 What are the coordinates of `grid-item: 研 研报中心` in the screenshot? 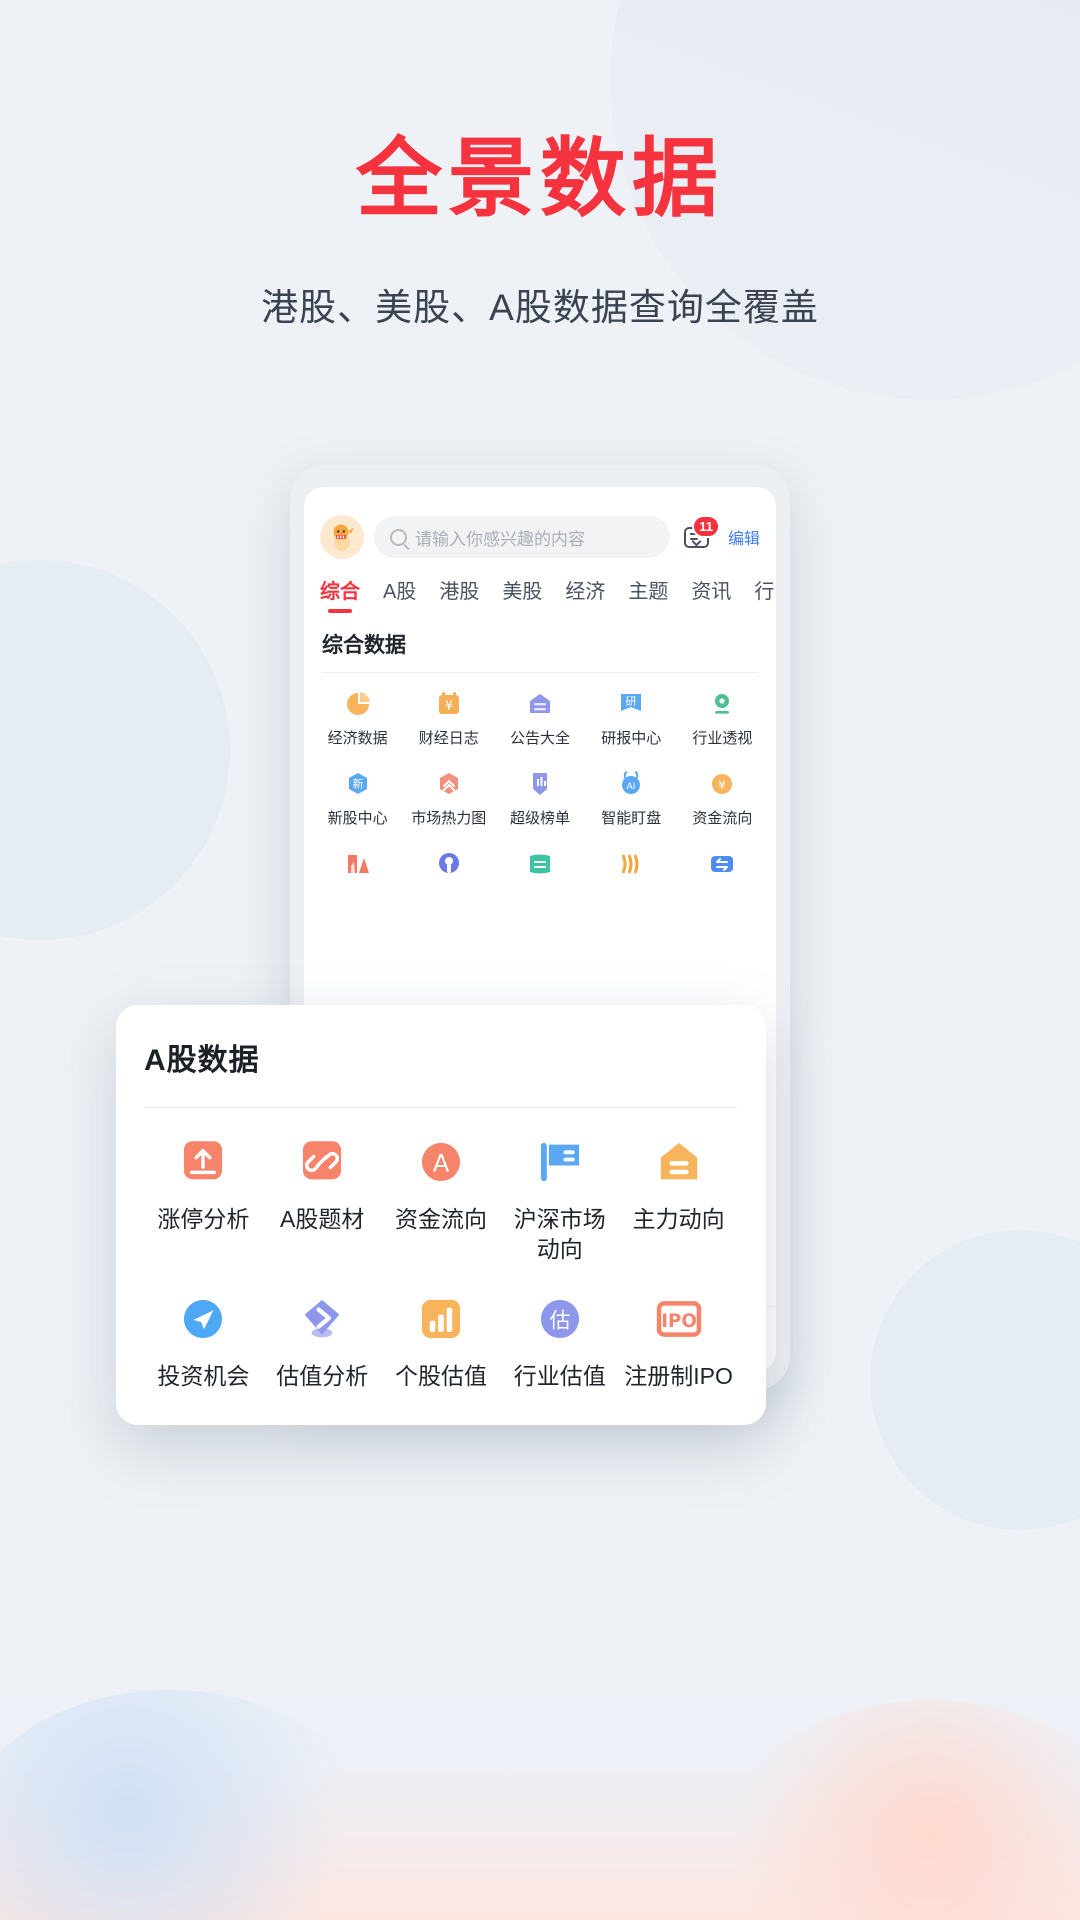 It's located at (631, 713).